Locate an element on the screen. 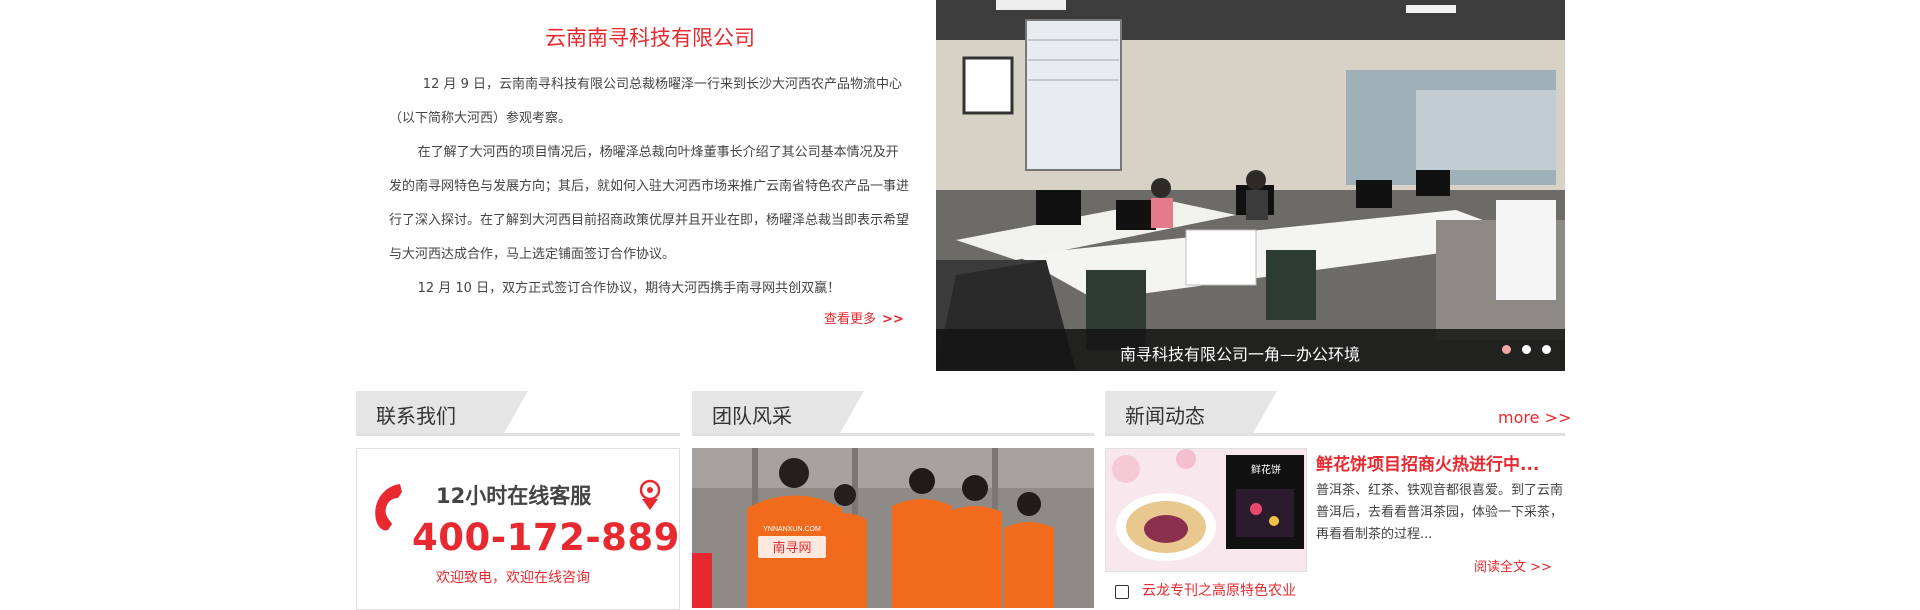 The height and width of the screenshot is (610, 1920). news-more-link: more >> is located at coordinates (1534, 417).